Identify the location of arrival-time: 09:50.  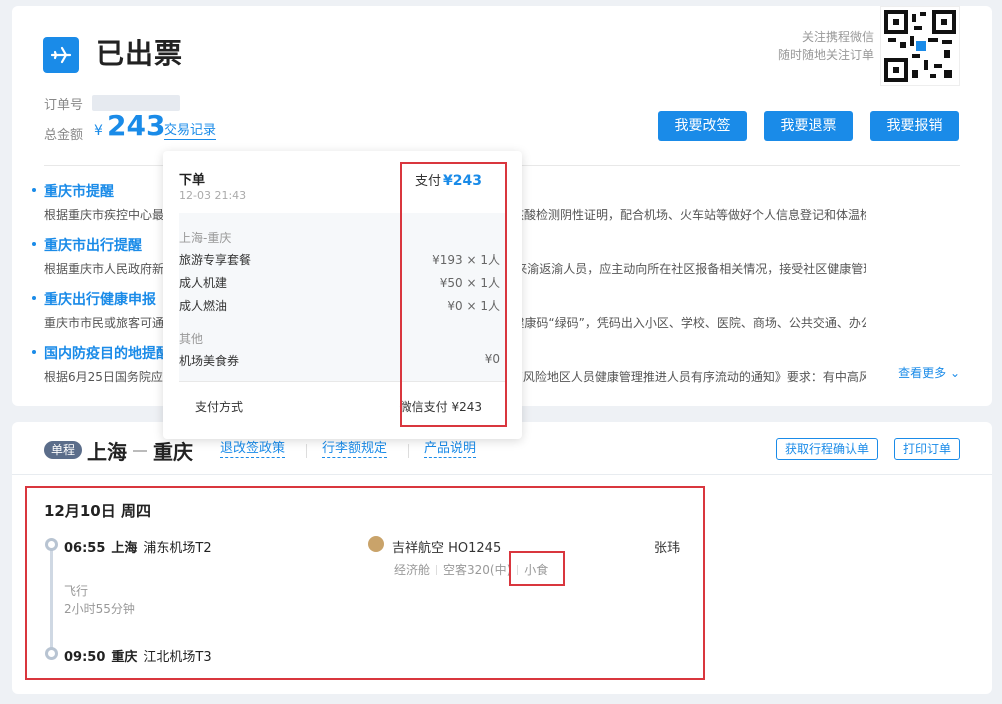
(85, 657).